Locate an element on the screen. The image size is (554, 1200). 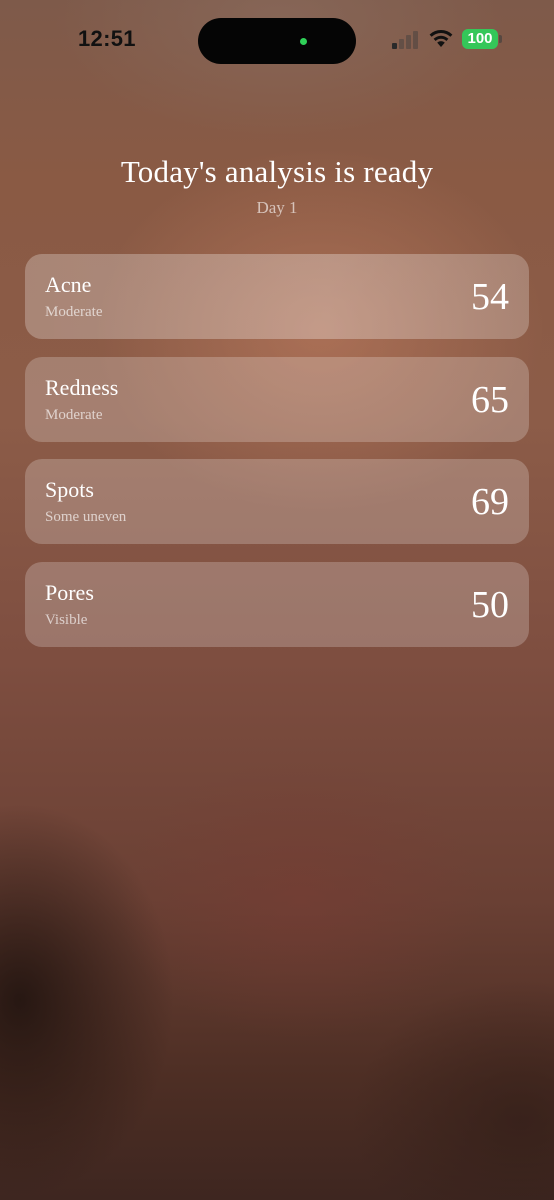
metric-card-spots: Spots Some uneven 69 is located at coordinates (277, 501).